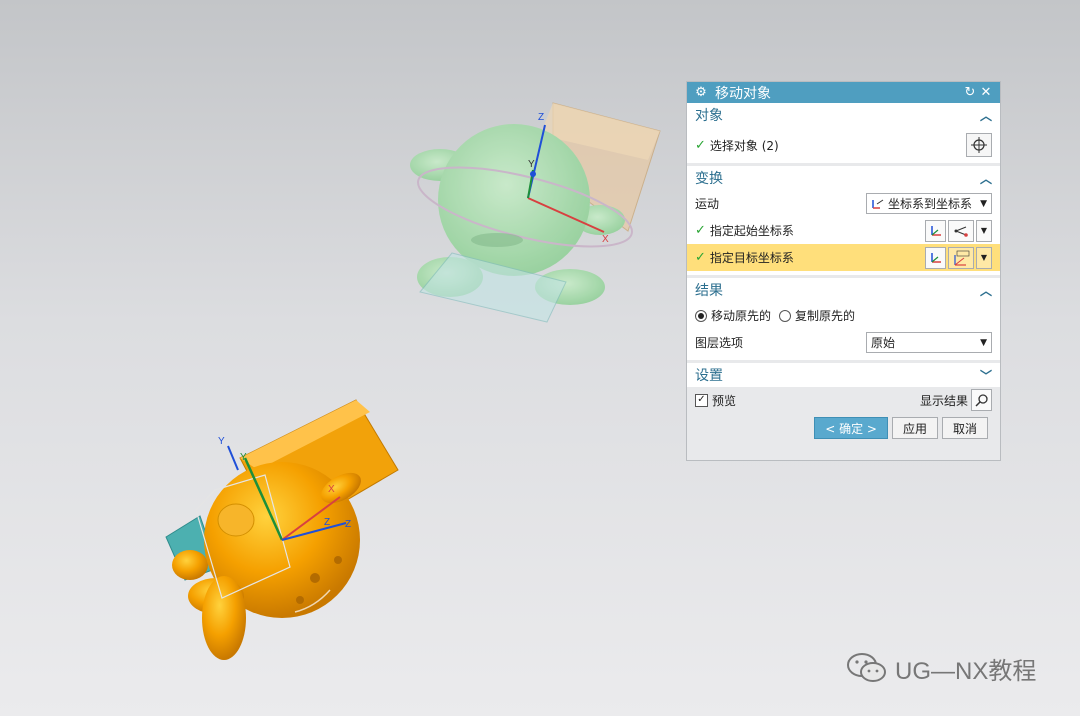 The height and width of the screenshot is (716, 1080). What do you see at coordinates (709, 116) in the screenshot?
I see `section-title-object: 对象` at bounding box center [709, 116].